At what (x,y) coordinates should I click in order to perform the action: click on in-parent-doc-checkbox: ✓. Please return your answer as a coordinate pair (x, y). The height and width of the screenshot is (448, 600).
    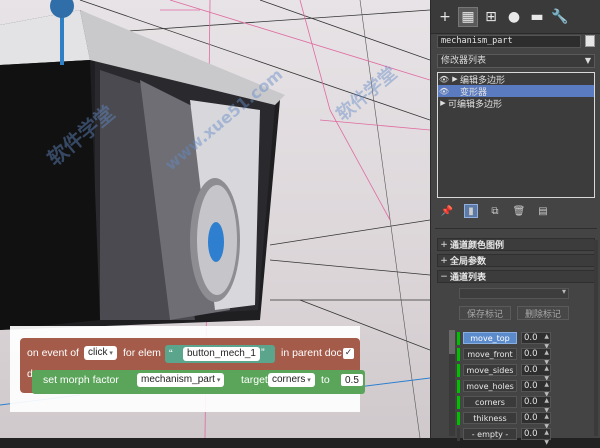
    Looking at the image, I should click on (348, 353).